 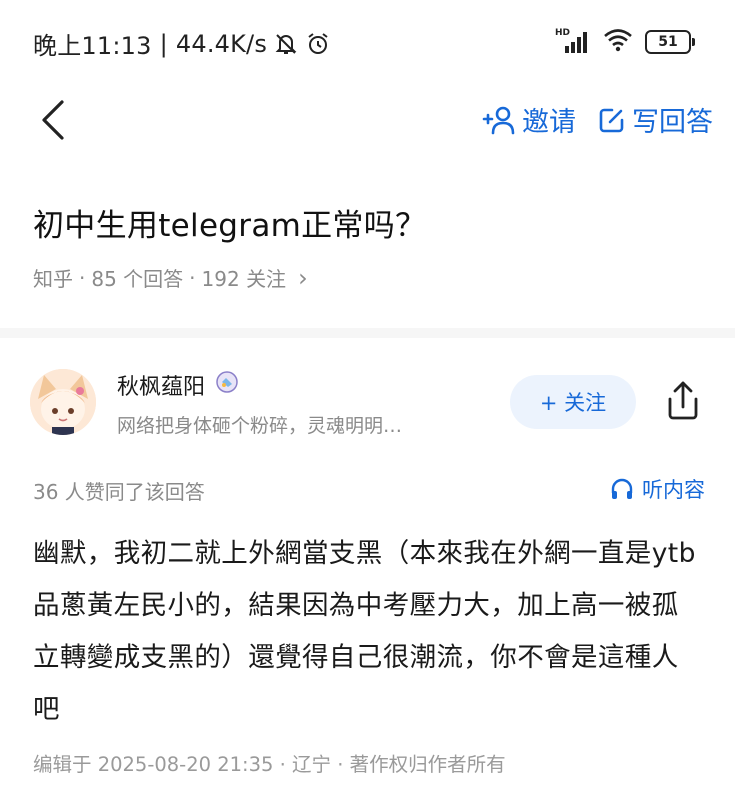 I want to click on answer-author: 秋枫蕴阳 网络把身体砸个粉碎，灵魂明明… + 关注, so click(x=367, y=405).